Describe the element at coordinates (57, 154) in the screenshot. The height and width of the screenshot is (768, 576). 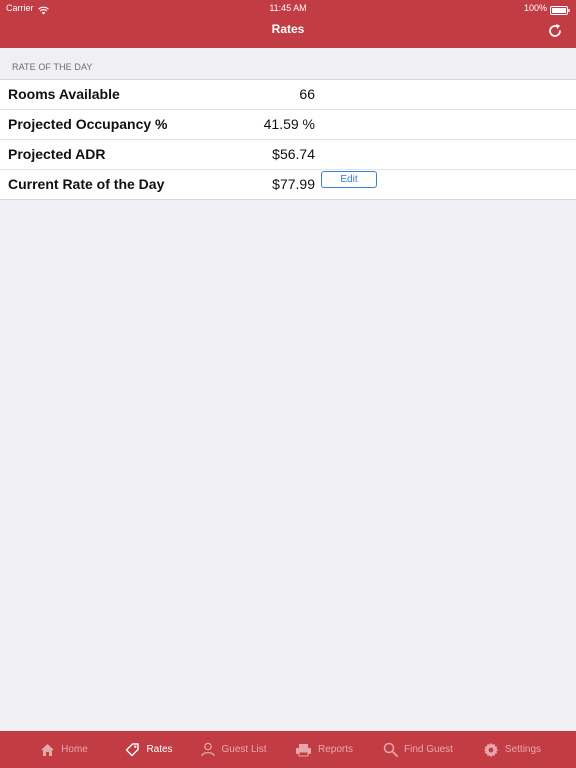
I see `row-label: Projected ADR` at that location.